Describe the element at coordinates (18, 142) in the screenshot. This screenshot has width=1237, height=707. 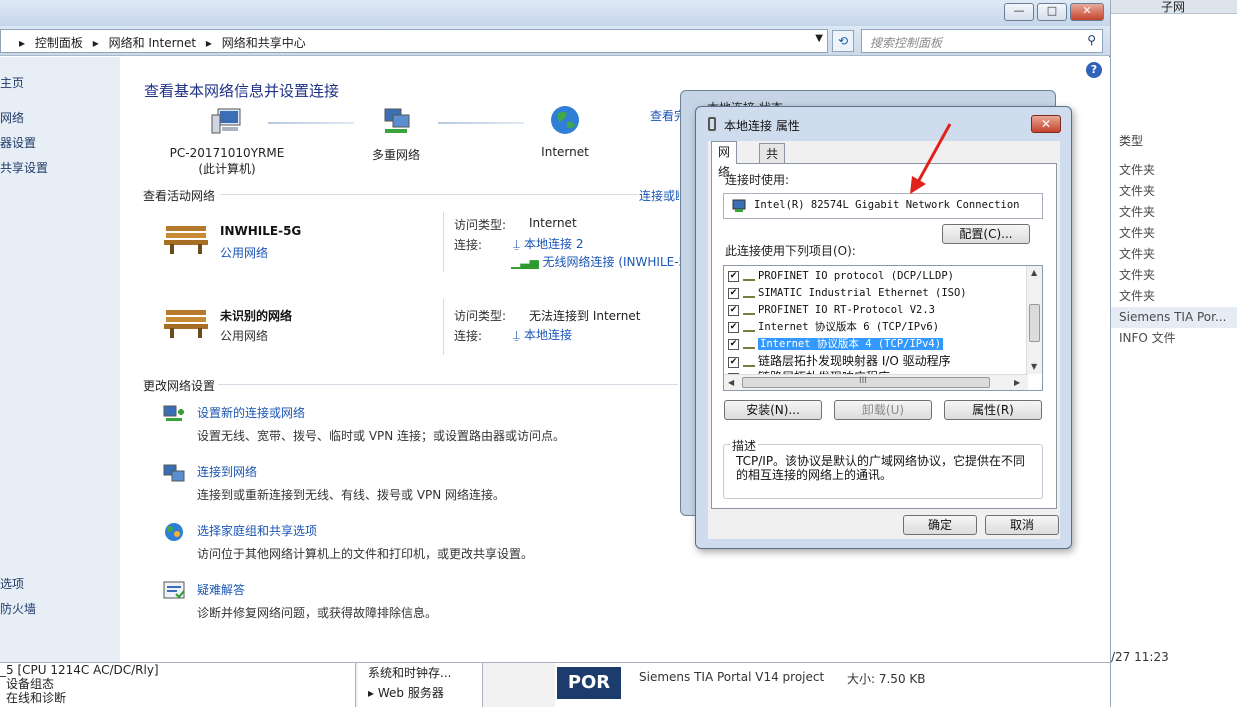
I see `sidebar-item-adapter-settings: 器设置` at that location.